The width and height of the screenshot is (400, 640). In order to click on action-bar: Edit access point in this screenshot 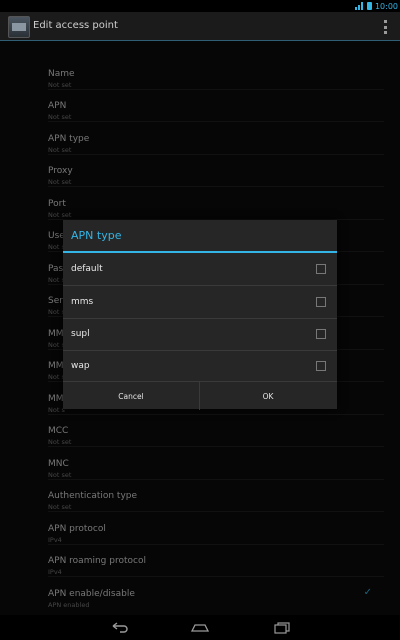, I will do `click(200, 26)`.